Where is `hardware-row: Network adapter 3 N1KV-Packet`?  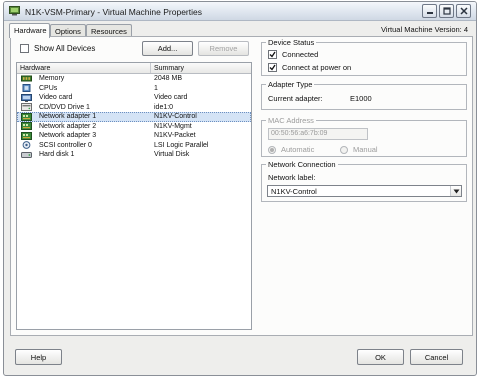 hardware-row: Network adapter 3 N1KV-Packet is located at coordinates (134, 136).